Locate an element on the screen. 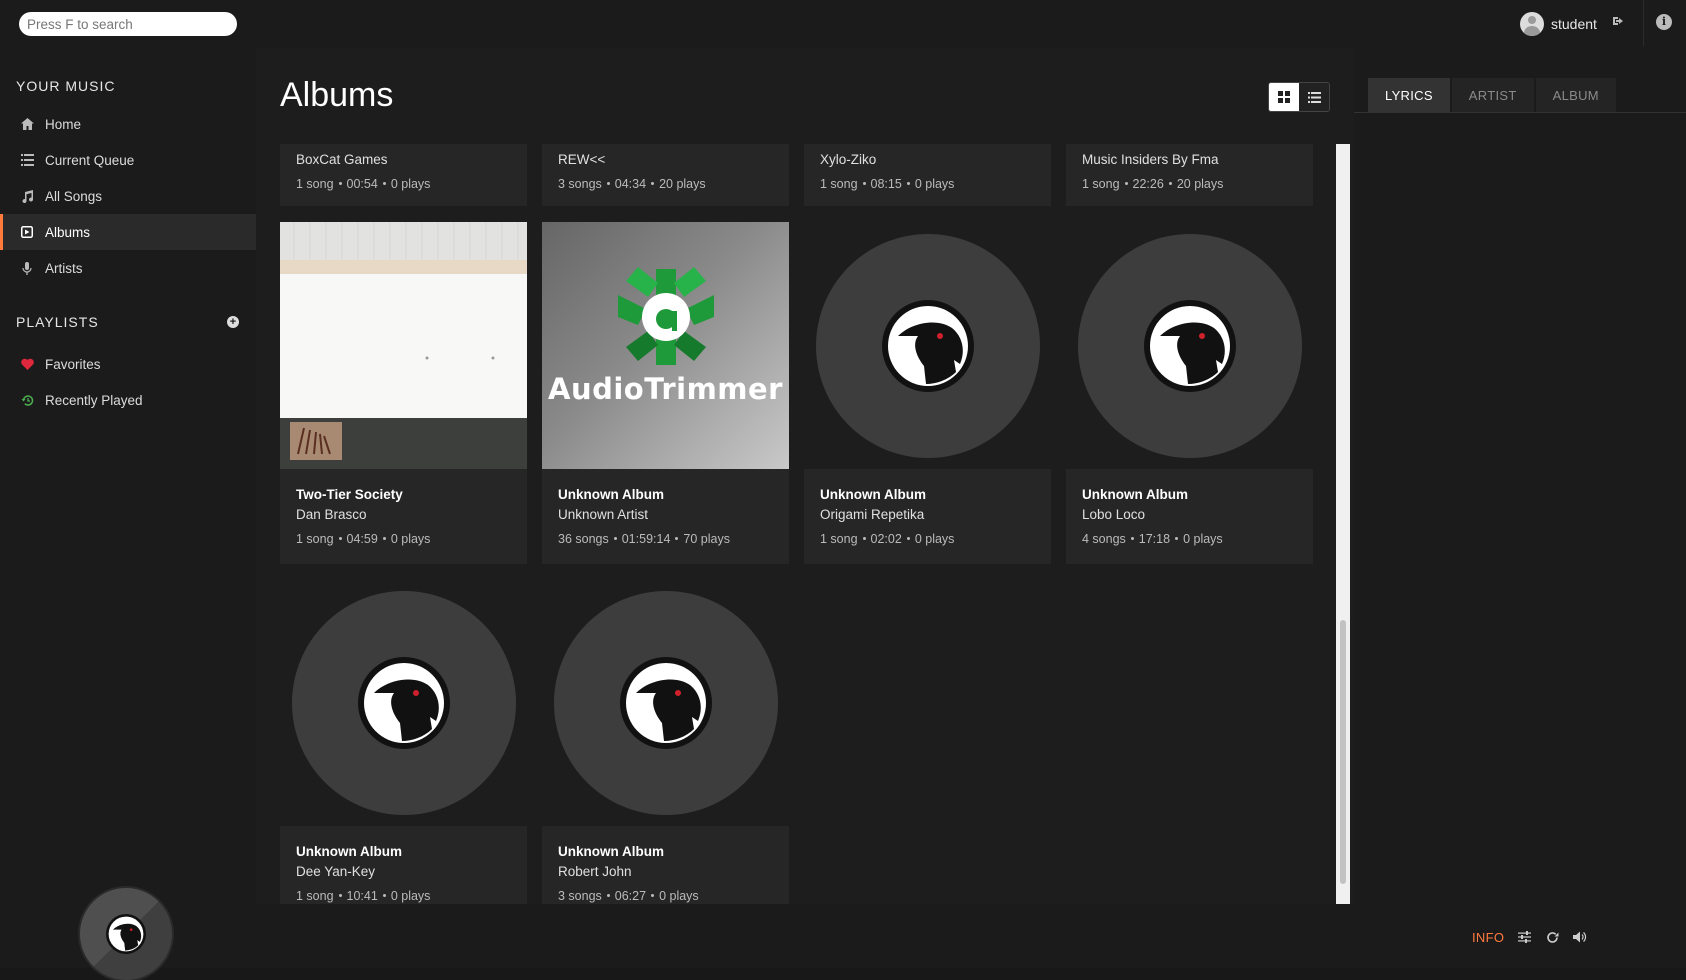 The width and height of the screenshot is (1686, 980). sidebar-item-artists: Artists is located at coordinates (128, 268).